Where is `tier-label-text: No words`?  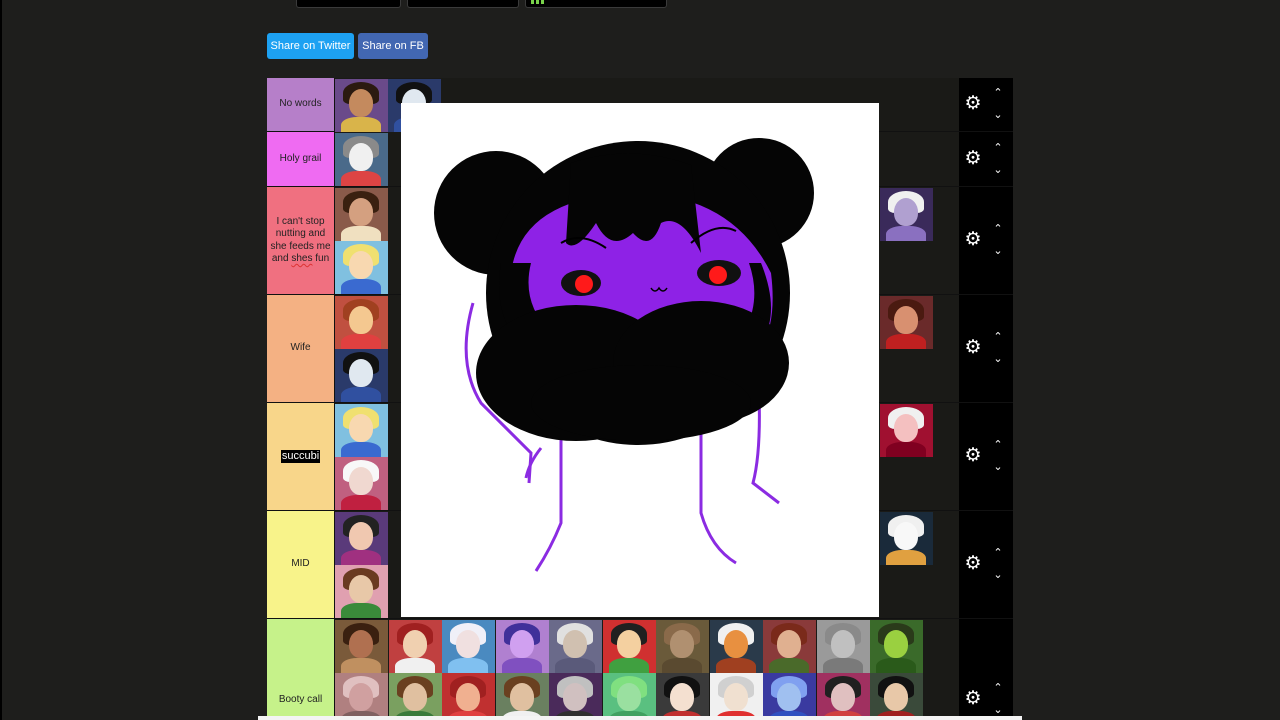 tier-label-text: No words is located at coordinates (300, 104).